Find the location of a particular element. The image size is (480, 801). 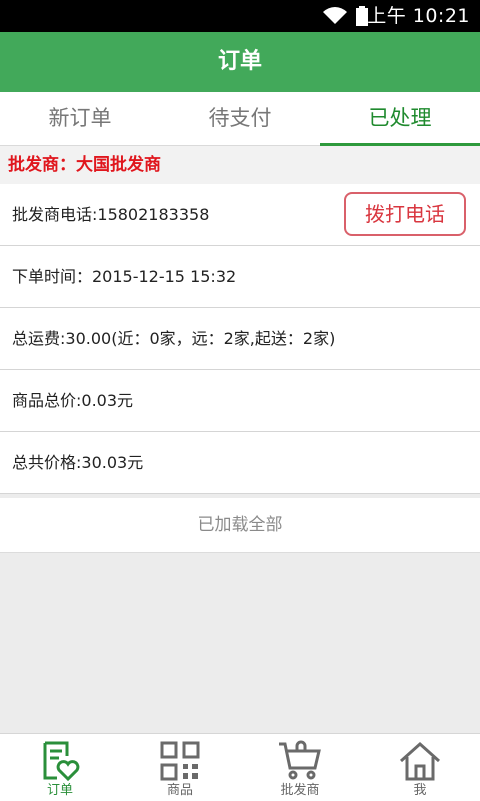

nav-label-me: 我 is located at coordinates (420, 790).